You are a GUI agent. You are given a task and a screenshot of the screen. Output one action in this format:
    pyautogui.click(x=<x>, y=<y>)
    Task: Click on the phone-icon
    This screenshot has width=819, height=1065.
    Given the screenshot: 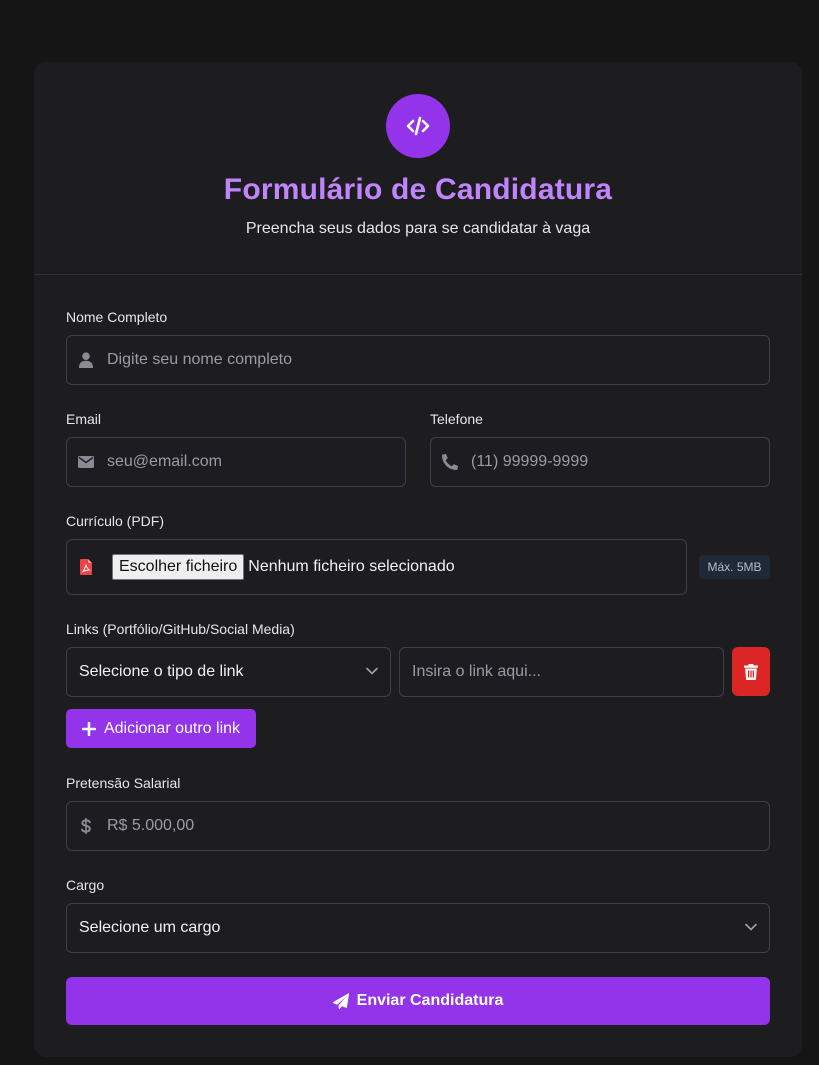 What is the action you would take?
    pyautogui.click(x=450, y=462)
    